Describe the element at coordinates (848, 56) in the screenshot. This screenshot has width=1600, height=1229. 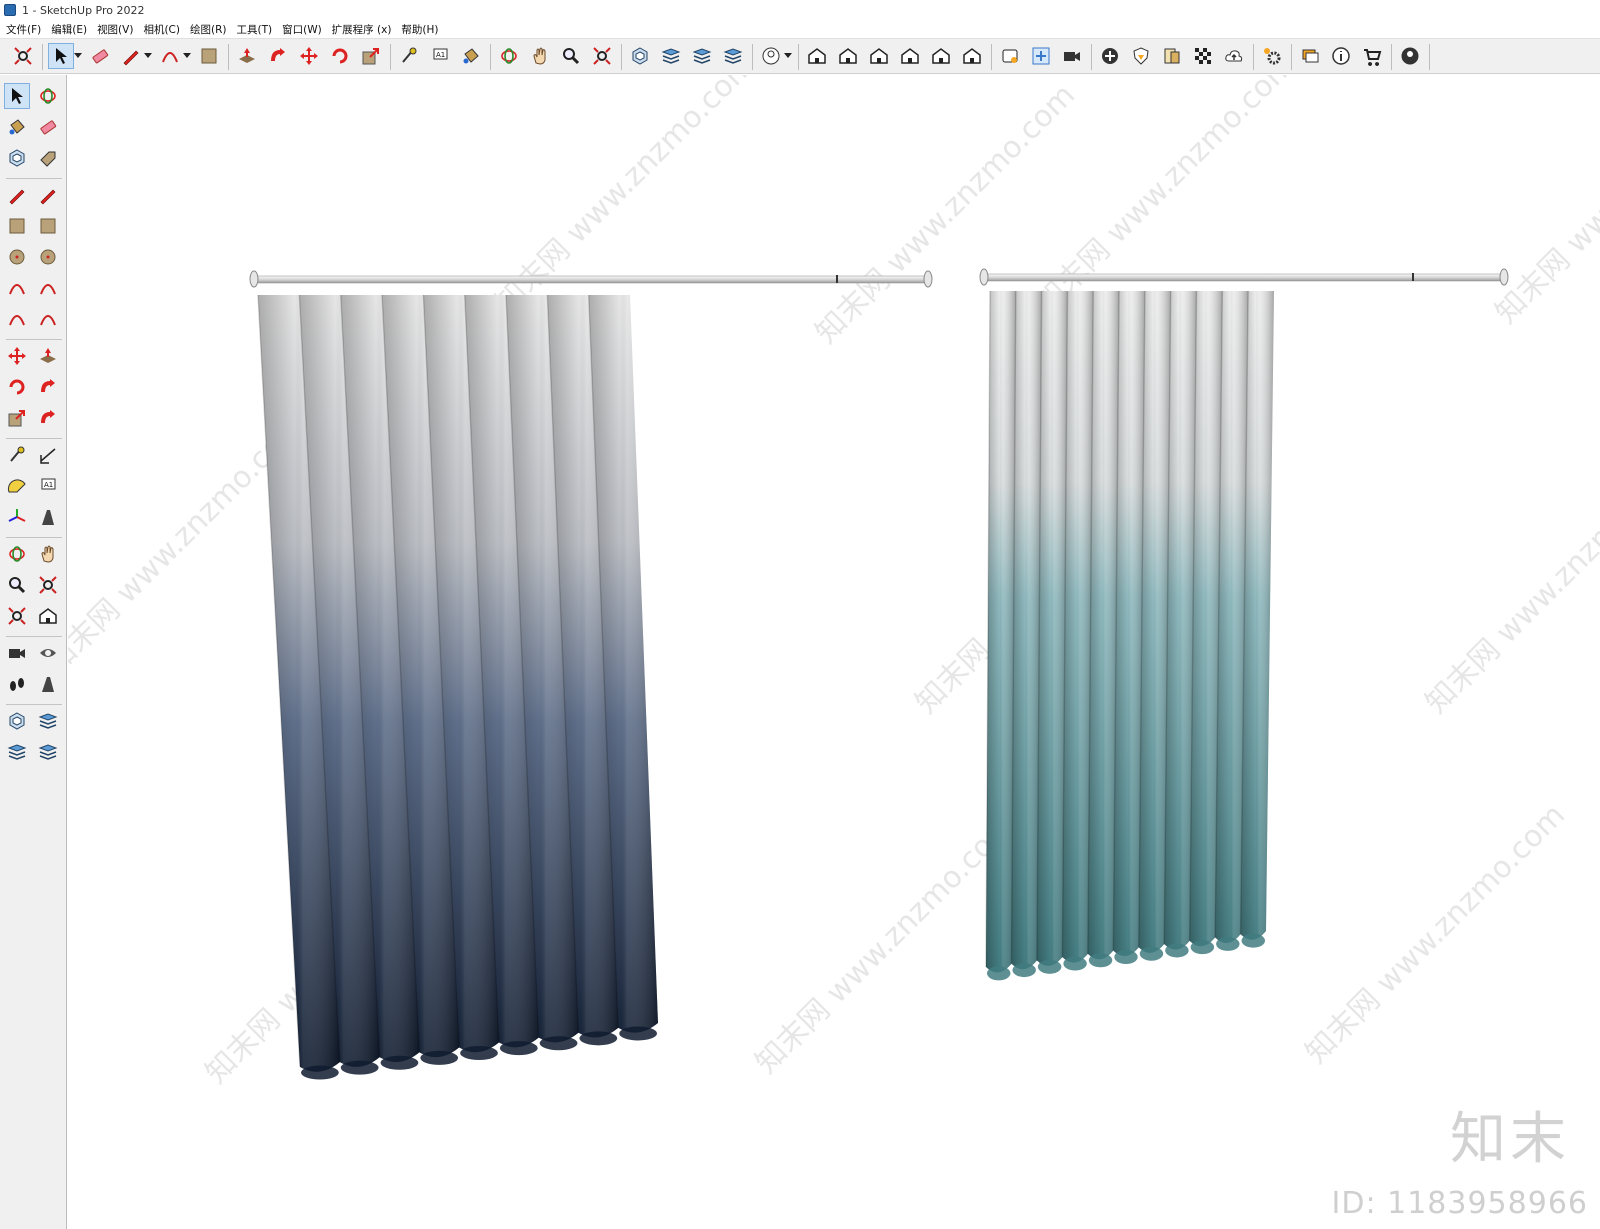
I see `toolbar-top-view-button` at that location.